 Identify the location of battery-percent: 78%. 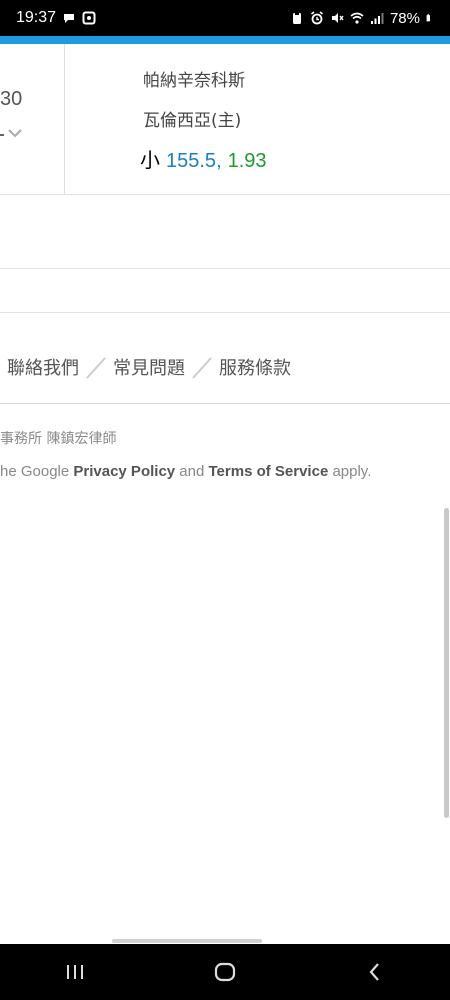
(404, 18).